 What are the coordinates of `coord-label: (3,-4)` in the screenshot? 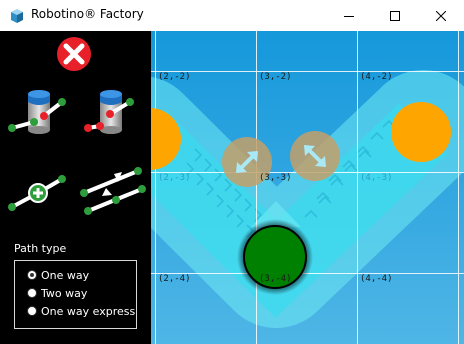 It's located at (275, 279).